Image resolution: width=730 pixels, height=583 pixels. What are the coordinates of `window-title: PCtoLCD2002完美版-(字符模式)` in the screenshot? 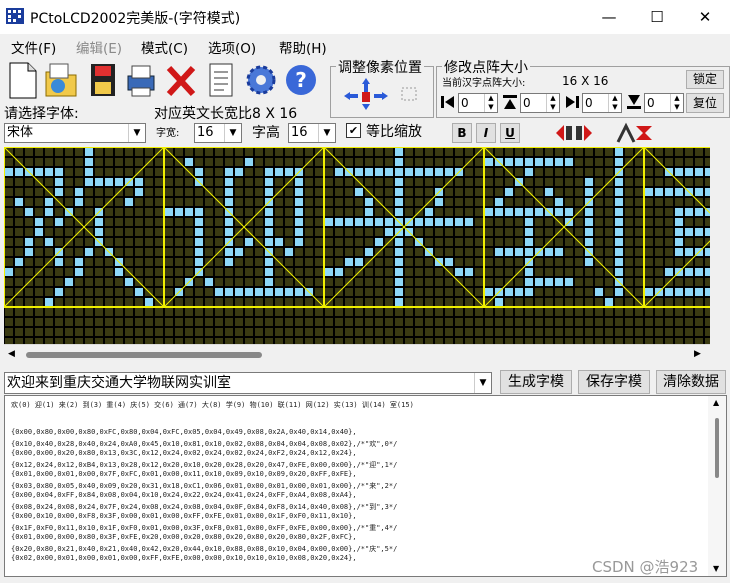 It's located at (135, 19).